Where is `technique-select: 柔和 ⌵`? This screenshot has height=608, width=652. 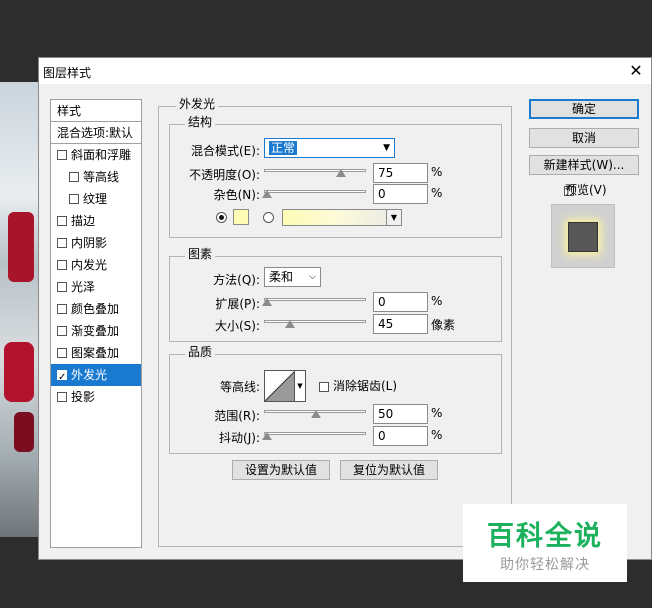
technique-select: 柔和 ⌵ is located at coordinates (292, 277).